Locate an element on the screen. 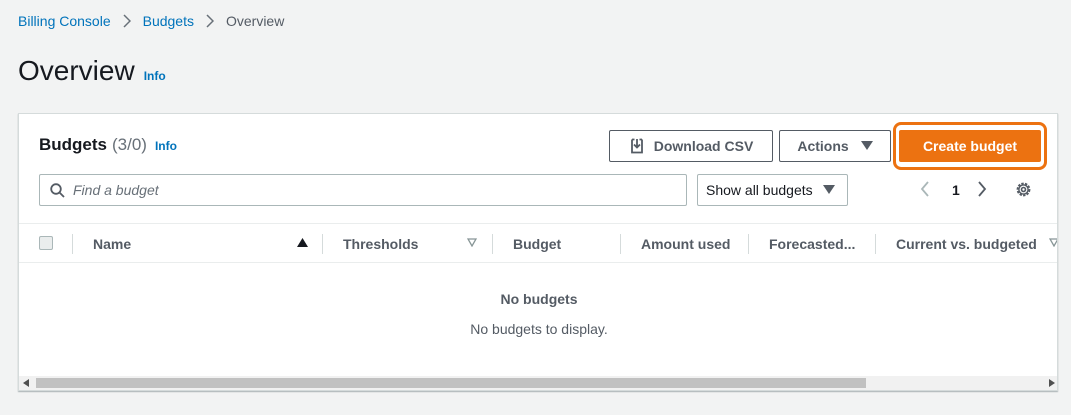  column-header-amount-used: Amount used is located at coordinates (685, 243).